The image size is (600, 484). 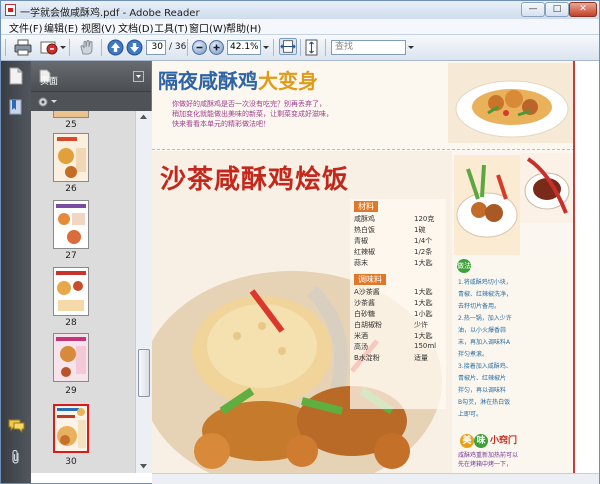 I want to click on section-divider, so click(x=363, y=149).